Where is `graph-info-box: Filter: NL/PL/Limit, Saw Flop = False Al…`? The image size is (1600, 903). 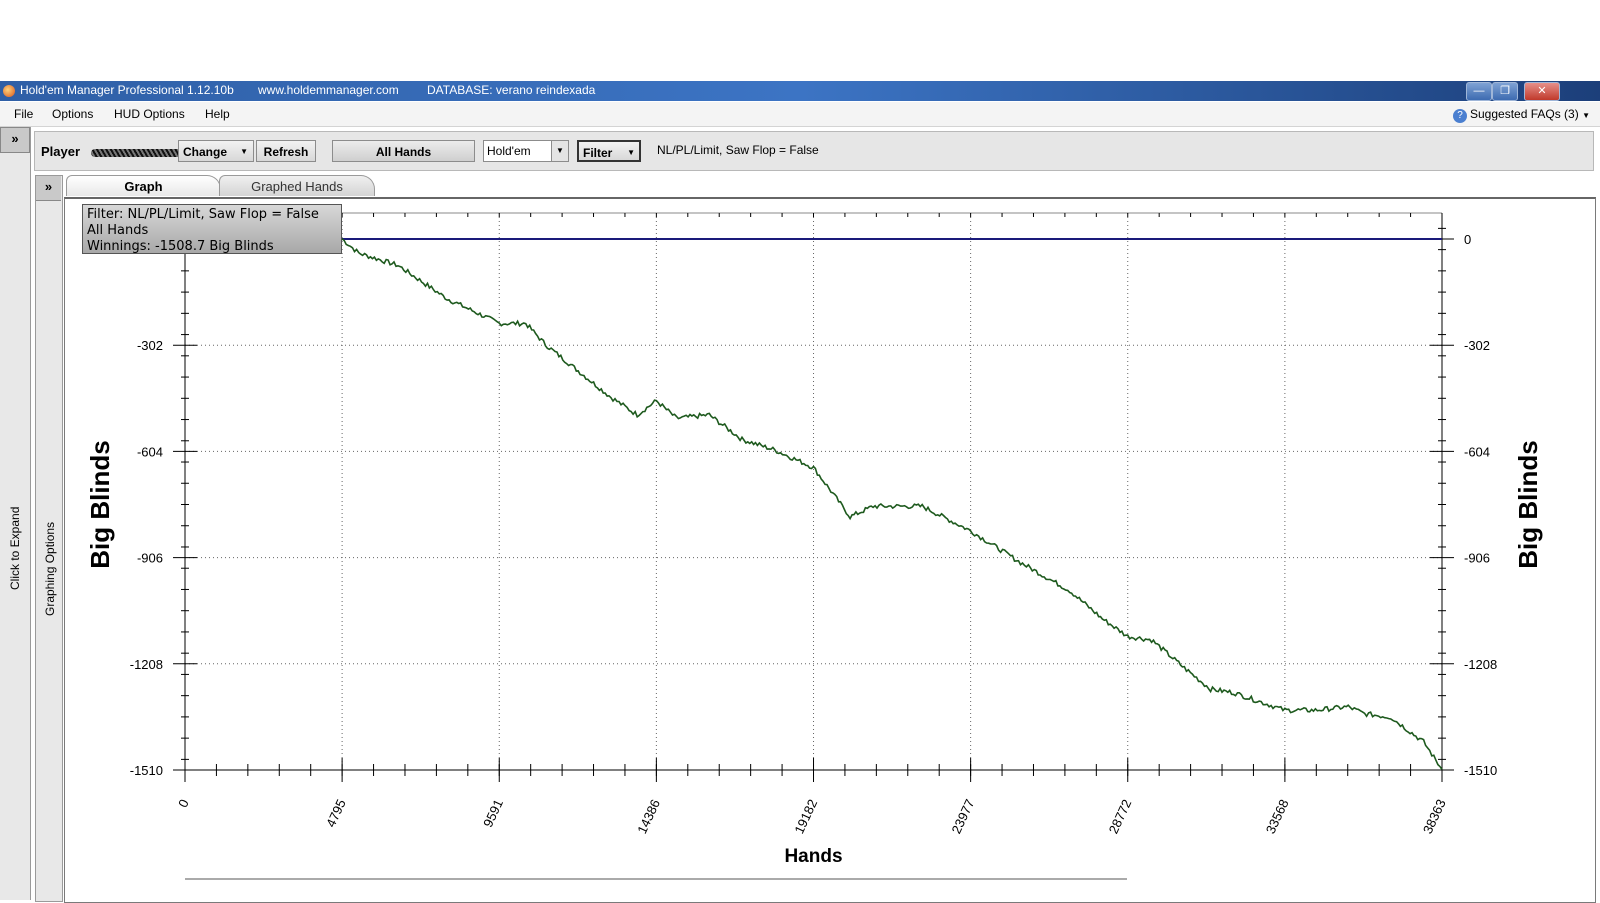
graph-info-box: Filter: NL/PL/Limit, Saw Flop = False Al… is located at coordinates (212, 229).